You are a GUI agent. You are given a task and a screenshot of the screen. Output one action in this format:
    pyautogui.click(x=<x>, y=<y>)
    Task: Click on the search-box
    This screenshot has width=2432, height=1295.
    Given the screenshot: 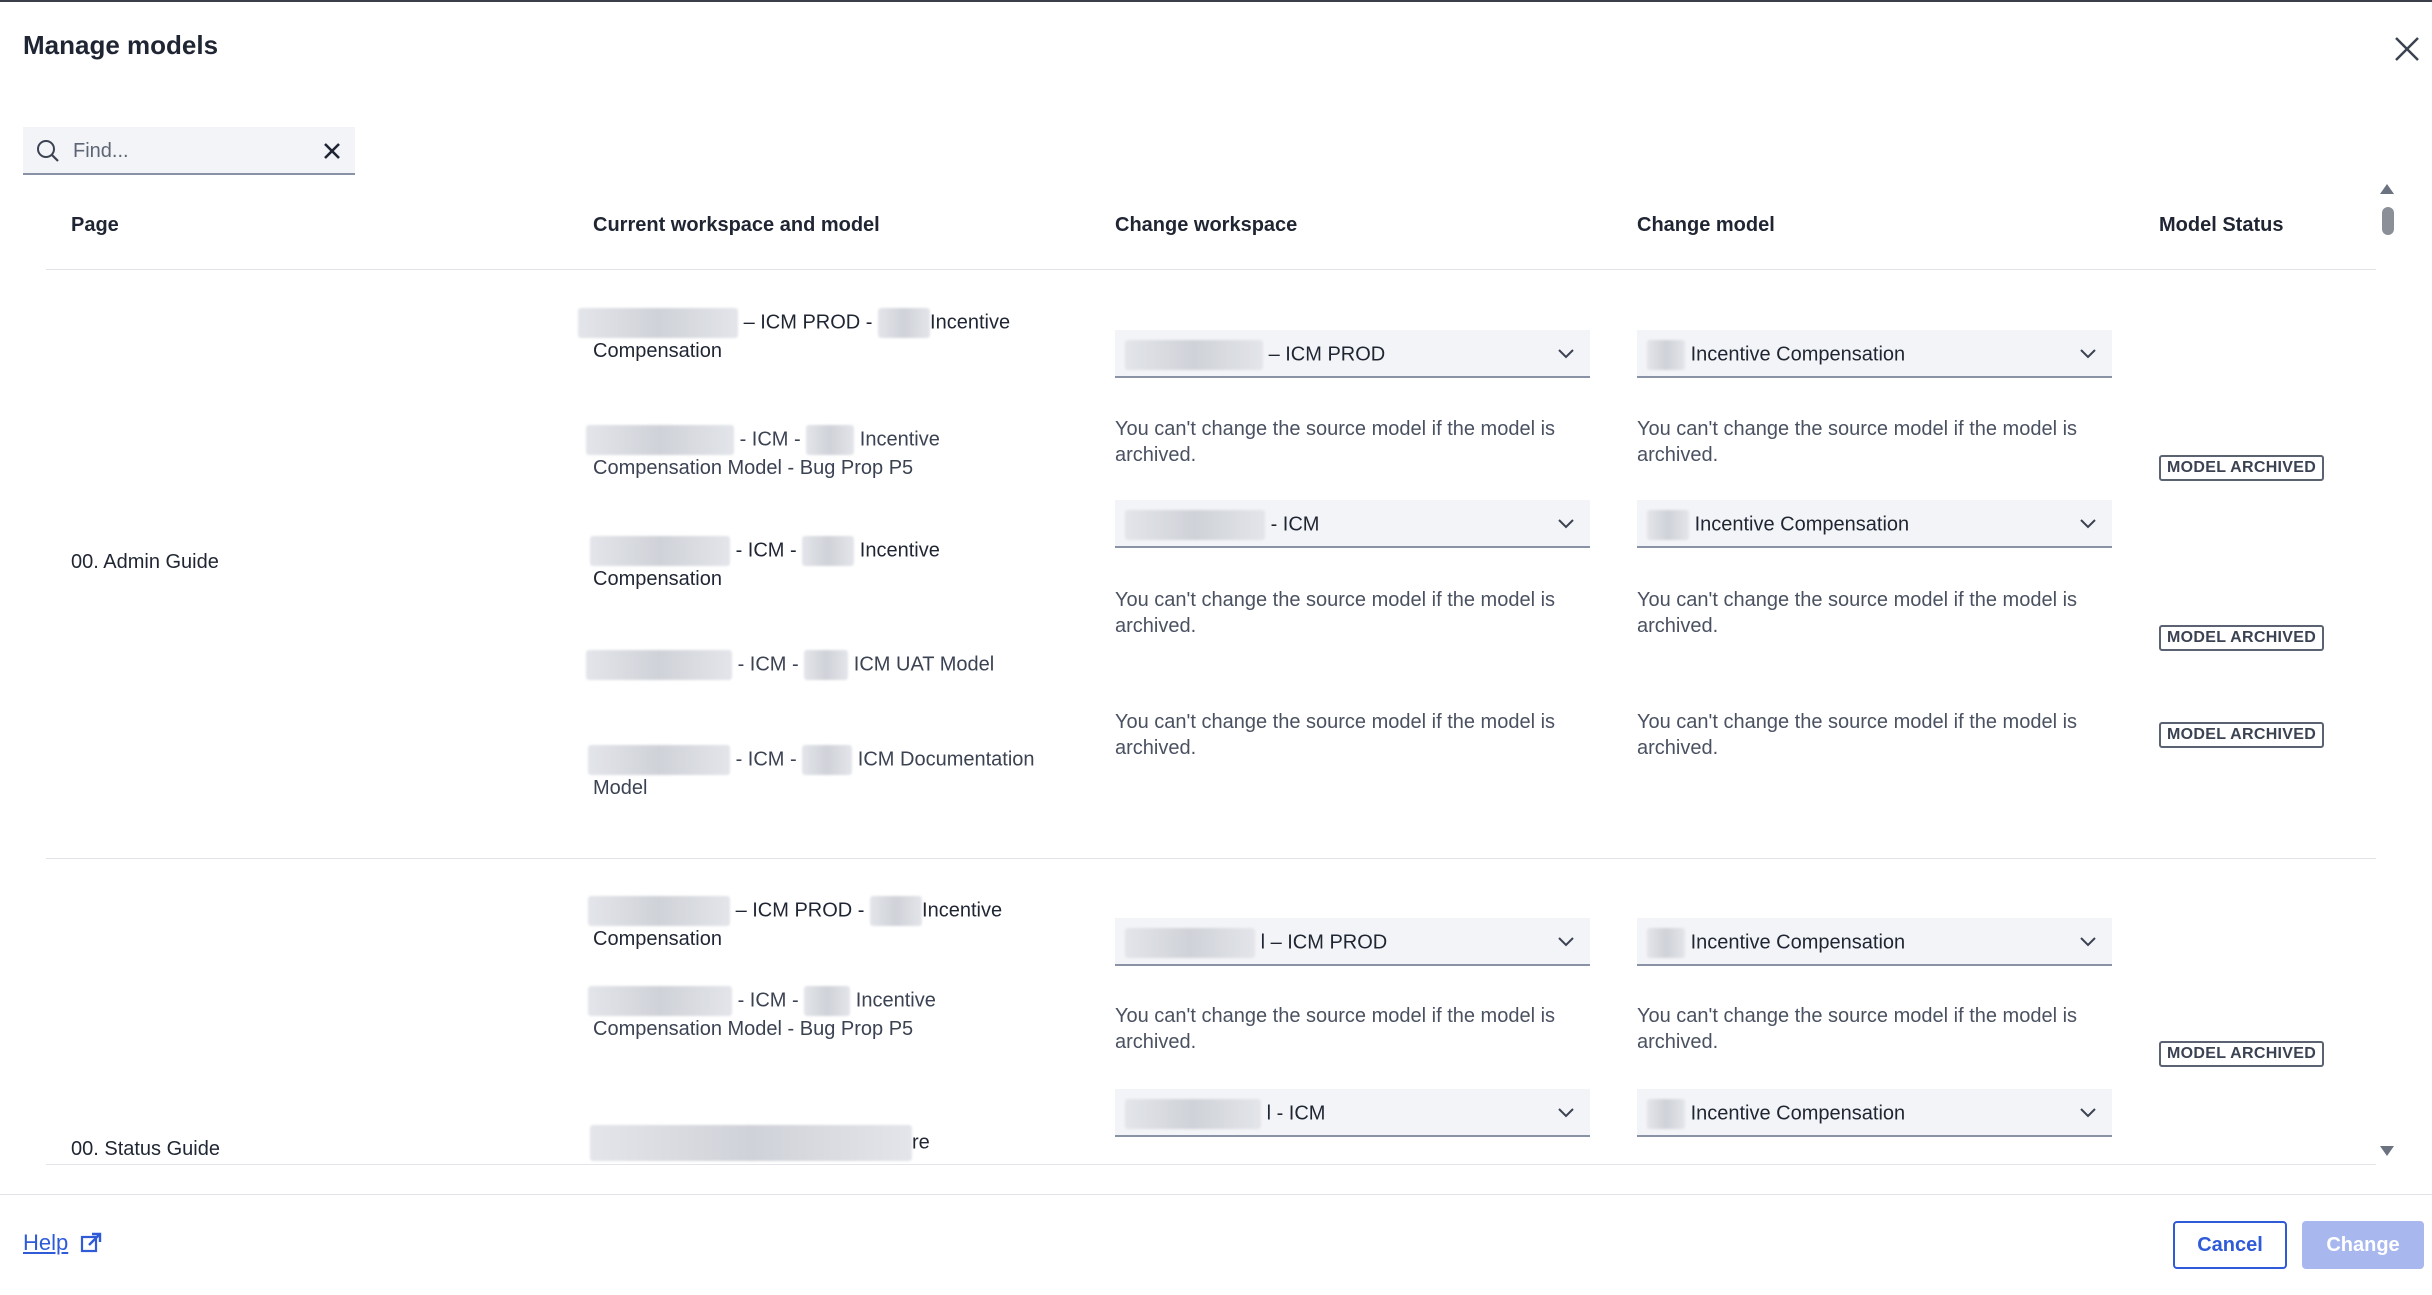 What is the action you would take?
    pyautogui.click(x=189, y=151)
    